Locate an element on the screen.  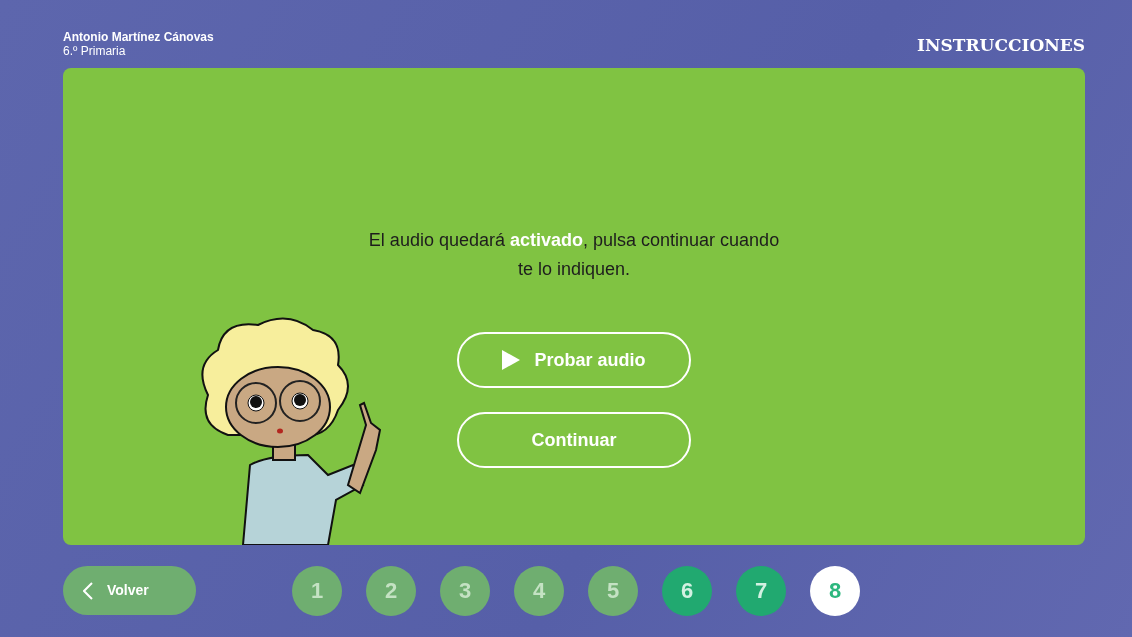
step-button: 8 is located at coordinates (835, 590).